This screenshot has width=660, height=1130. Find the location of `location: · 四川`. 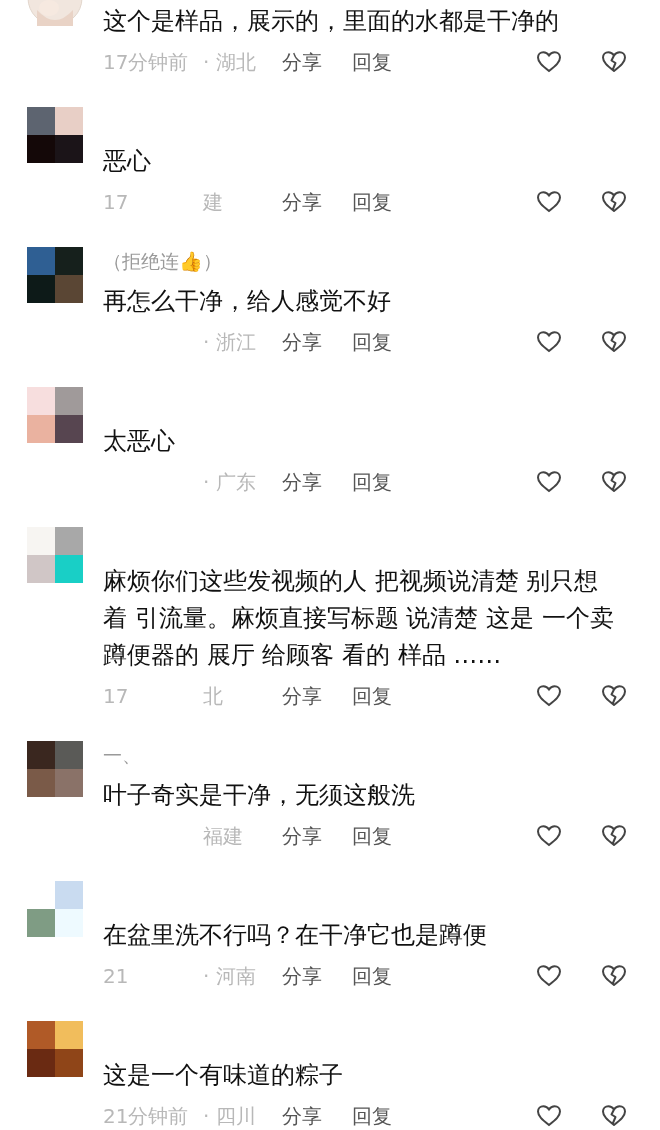

location: · 四川 is located at coordinates (229, 1116).